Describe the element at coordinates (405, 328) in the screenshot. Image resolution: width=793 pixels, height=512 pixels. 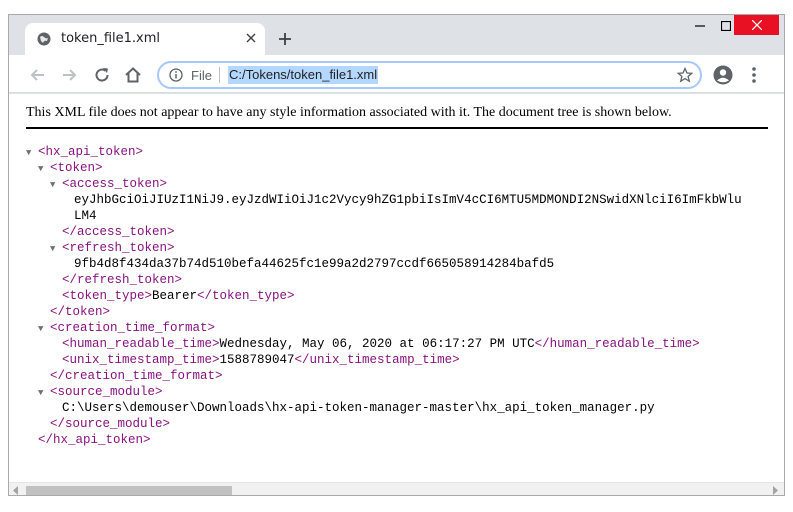
I see `tree-line: ▼ <creation_time_format>` at that location.